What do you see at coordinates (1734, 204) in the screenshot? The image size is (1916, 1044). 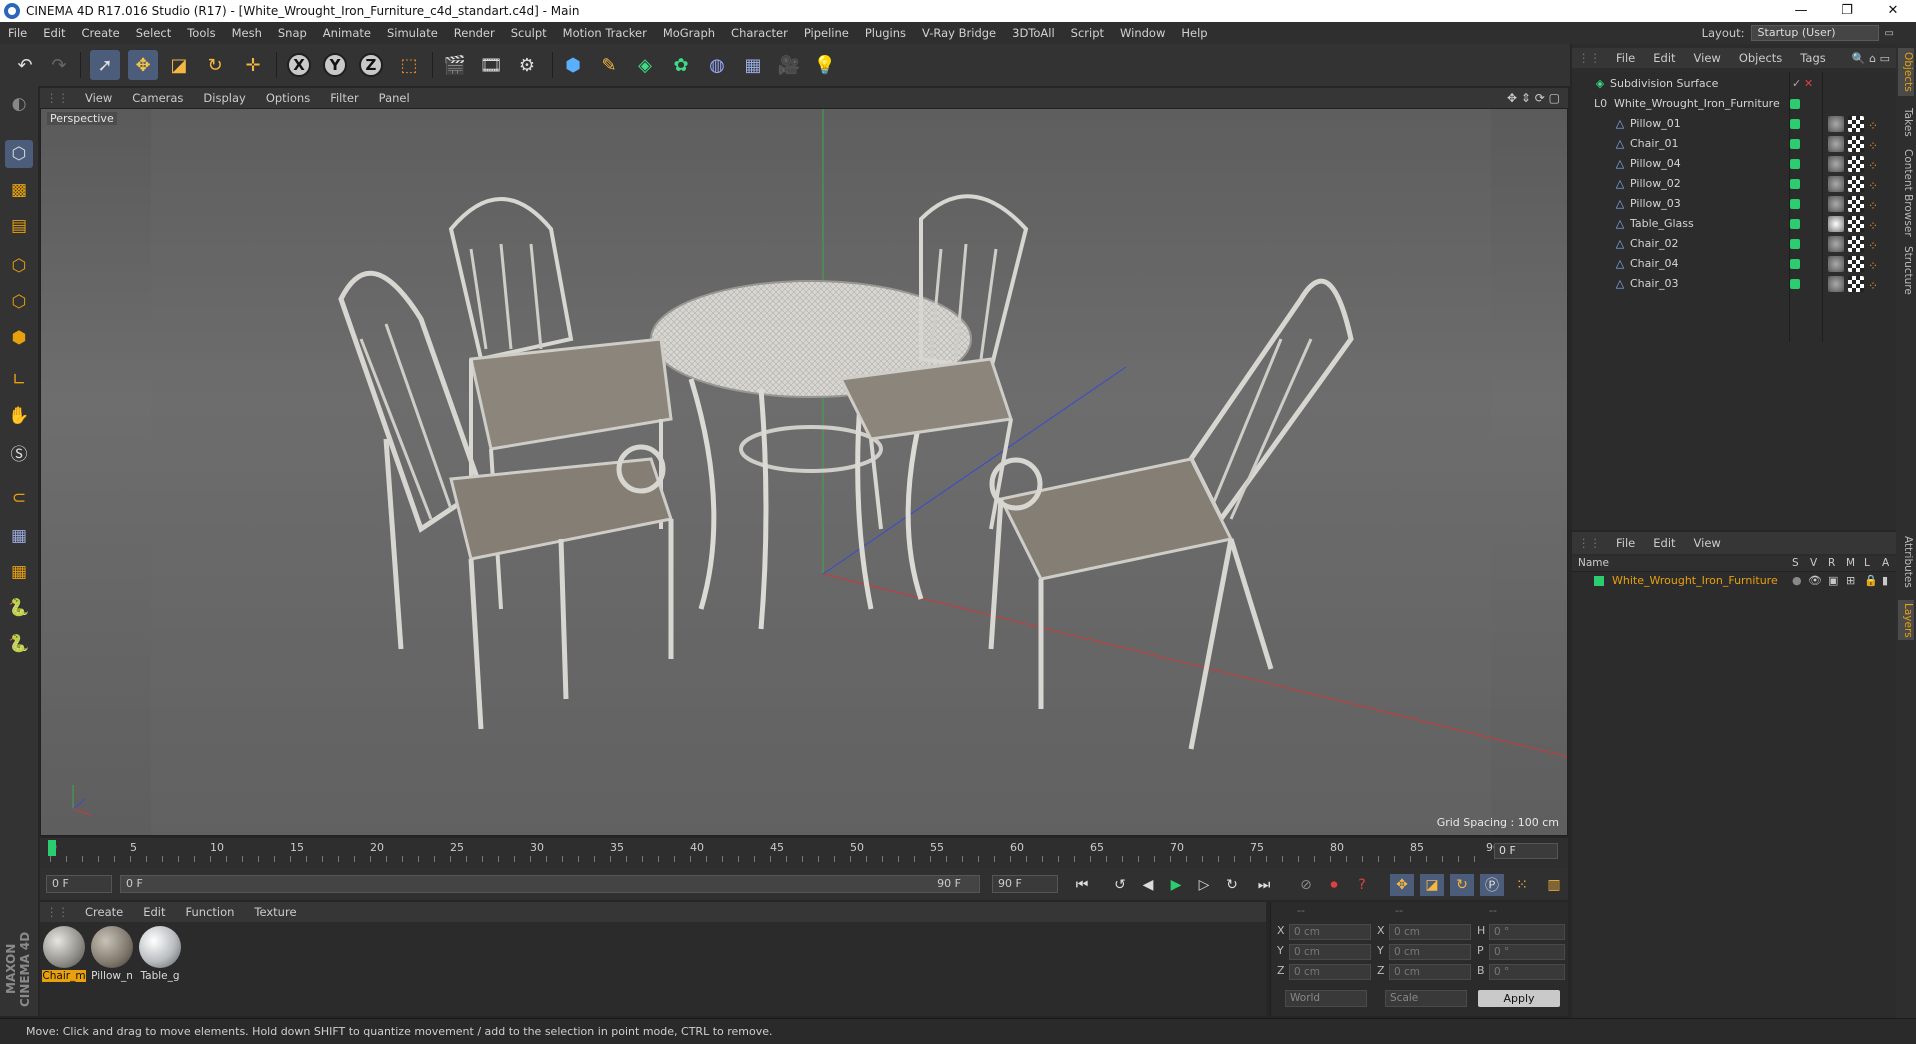 I see `tree-item-pillow-03: △ Pillow_03 ⁘` at bounding box center [1734, 204].